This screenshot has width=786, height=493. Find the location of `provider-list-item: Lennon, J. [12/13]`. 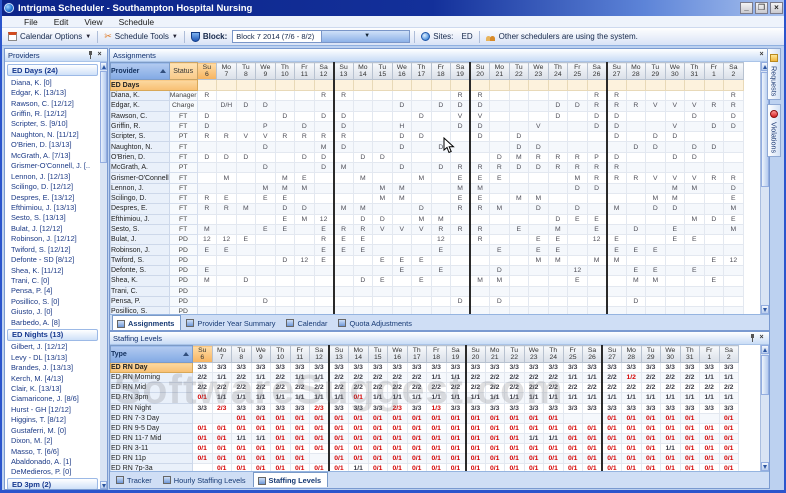

provider-list-item: Lennon, J. [12/13] is located at coordinates (52, 176).